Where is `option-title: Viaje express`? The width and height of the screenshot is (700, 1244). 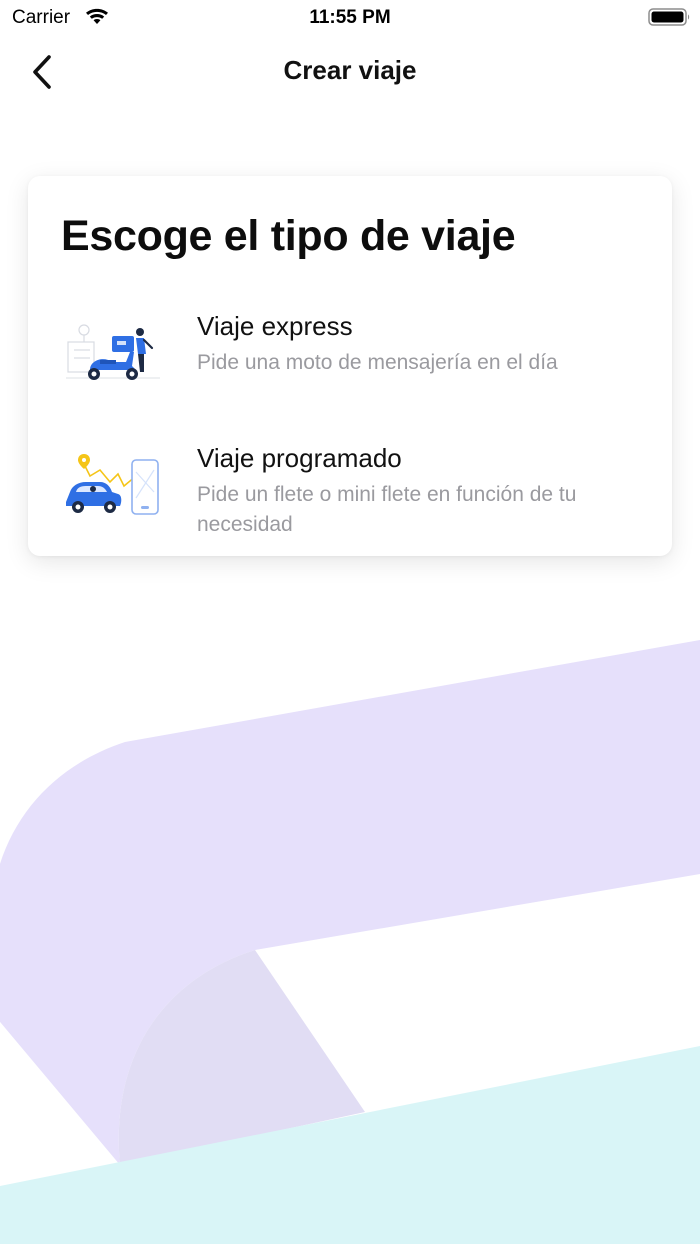 option-title: Viaje express is located at coordinates (275, 326).